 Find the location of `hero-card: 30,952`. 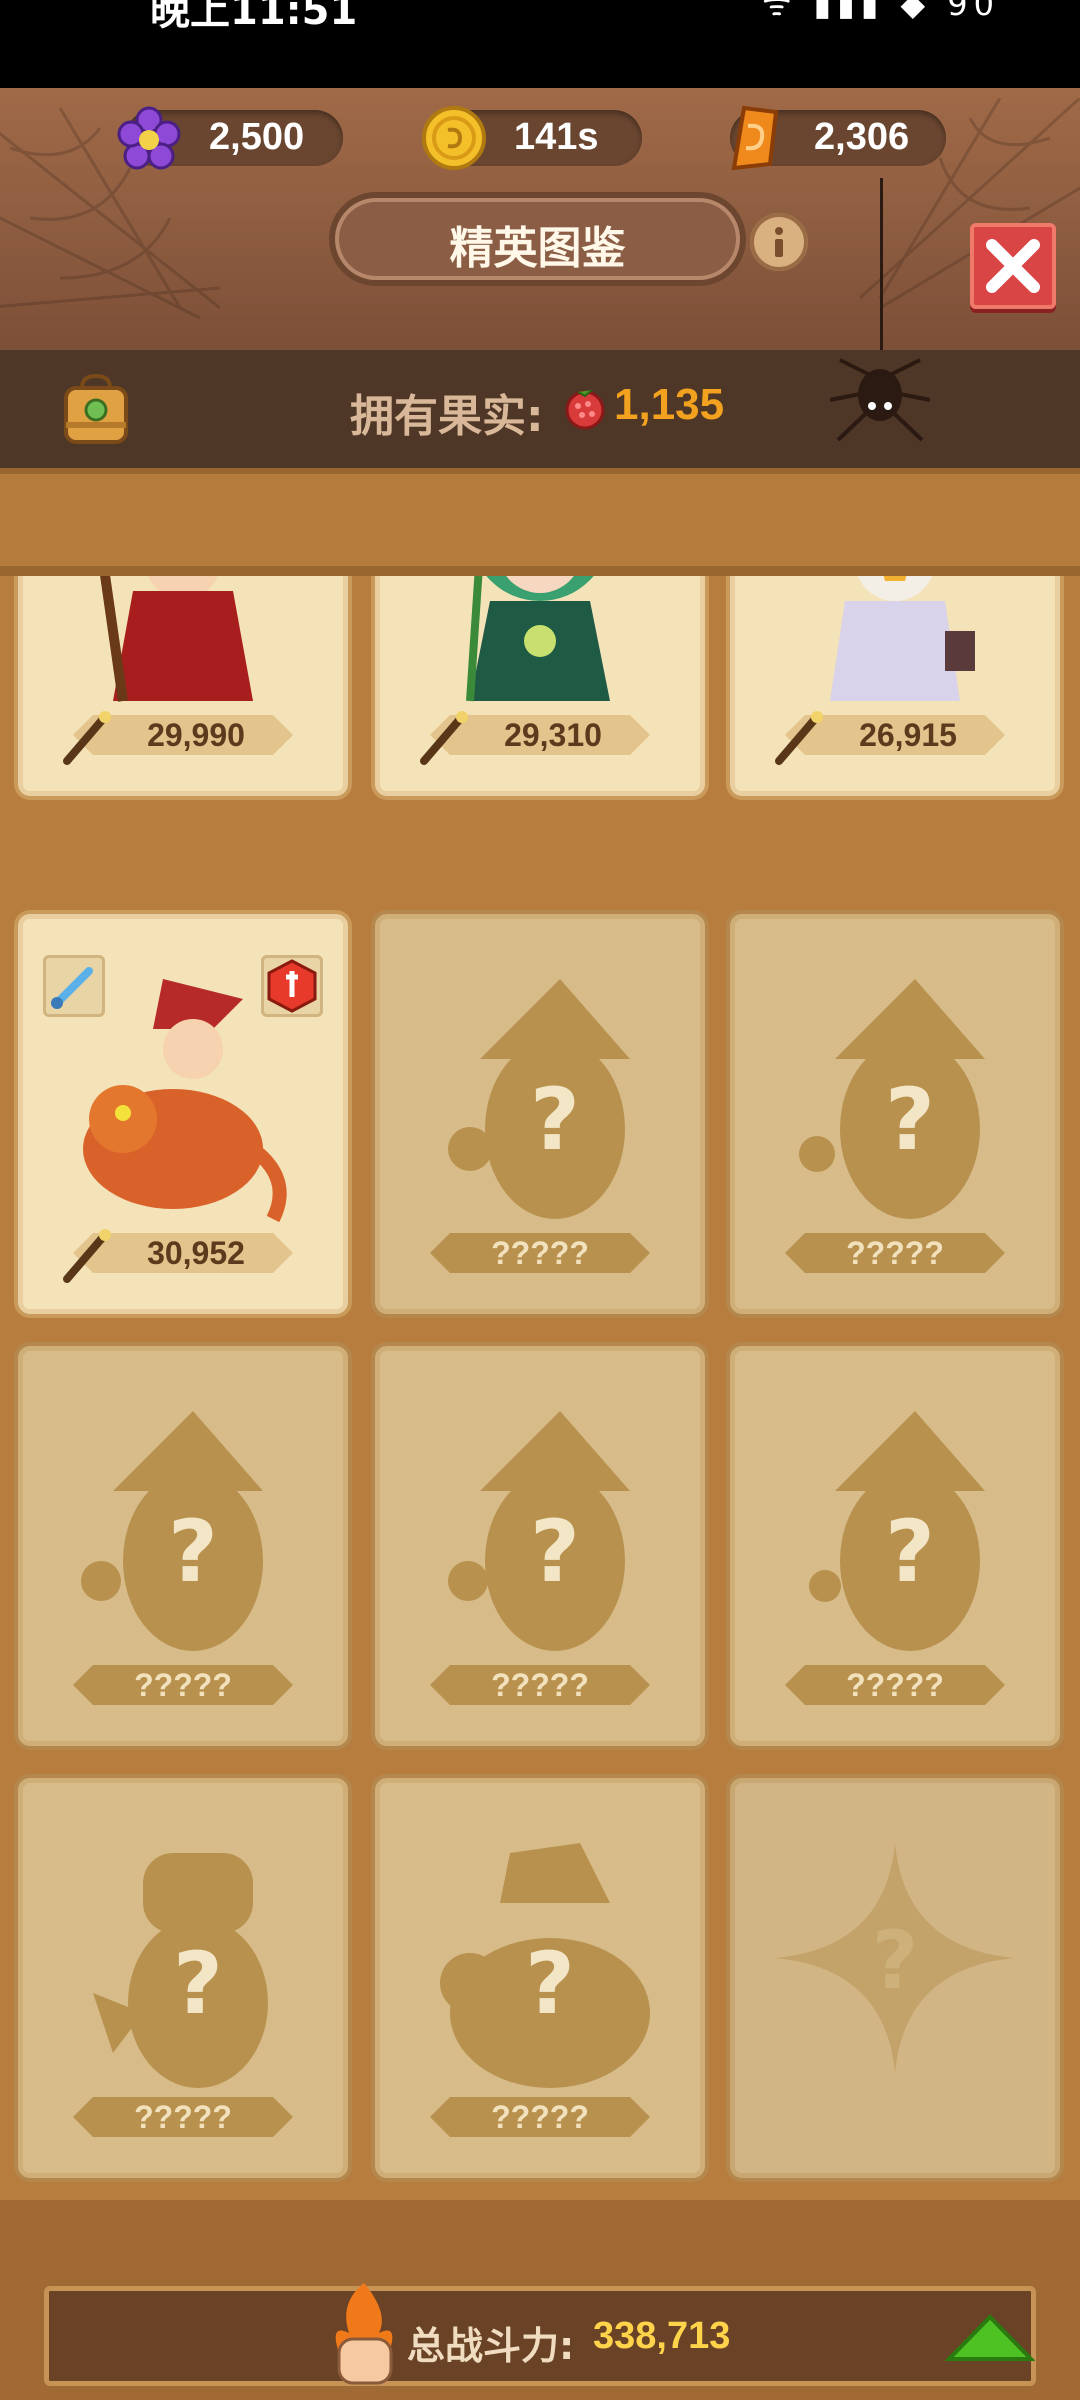

hero-card: 30,952 is located at coordinates (183, 1114).